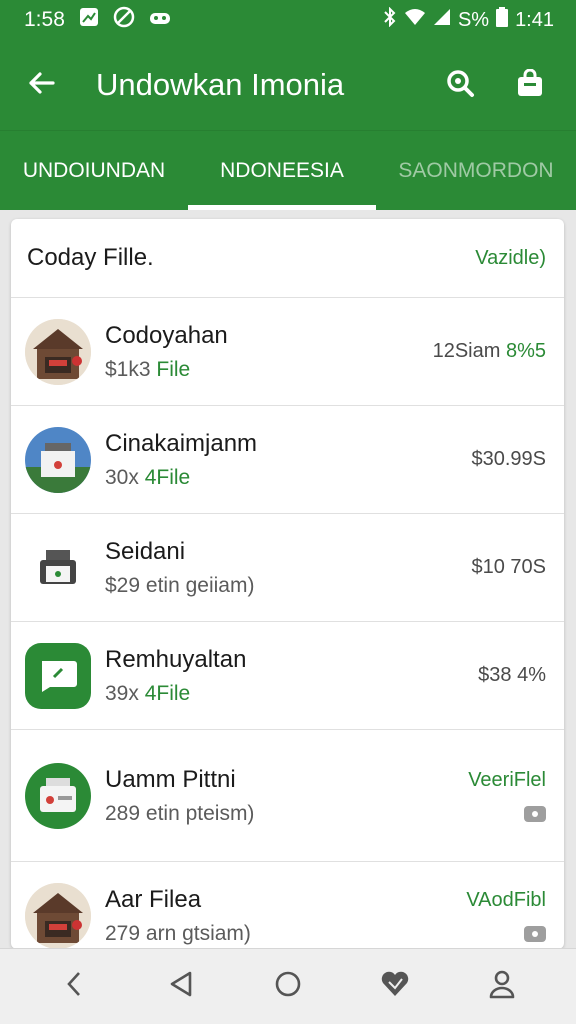 This screenshot has height=1024, width=576. Describe the element at coordinates (58, 459) in the screenshot. I see `landscape-thumbnail-icon` at that location.